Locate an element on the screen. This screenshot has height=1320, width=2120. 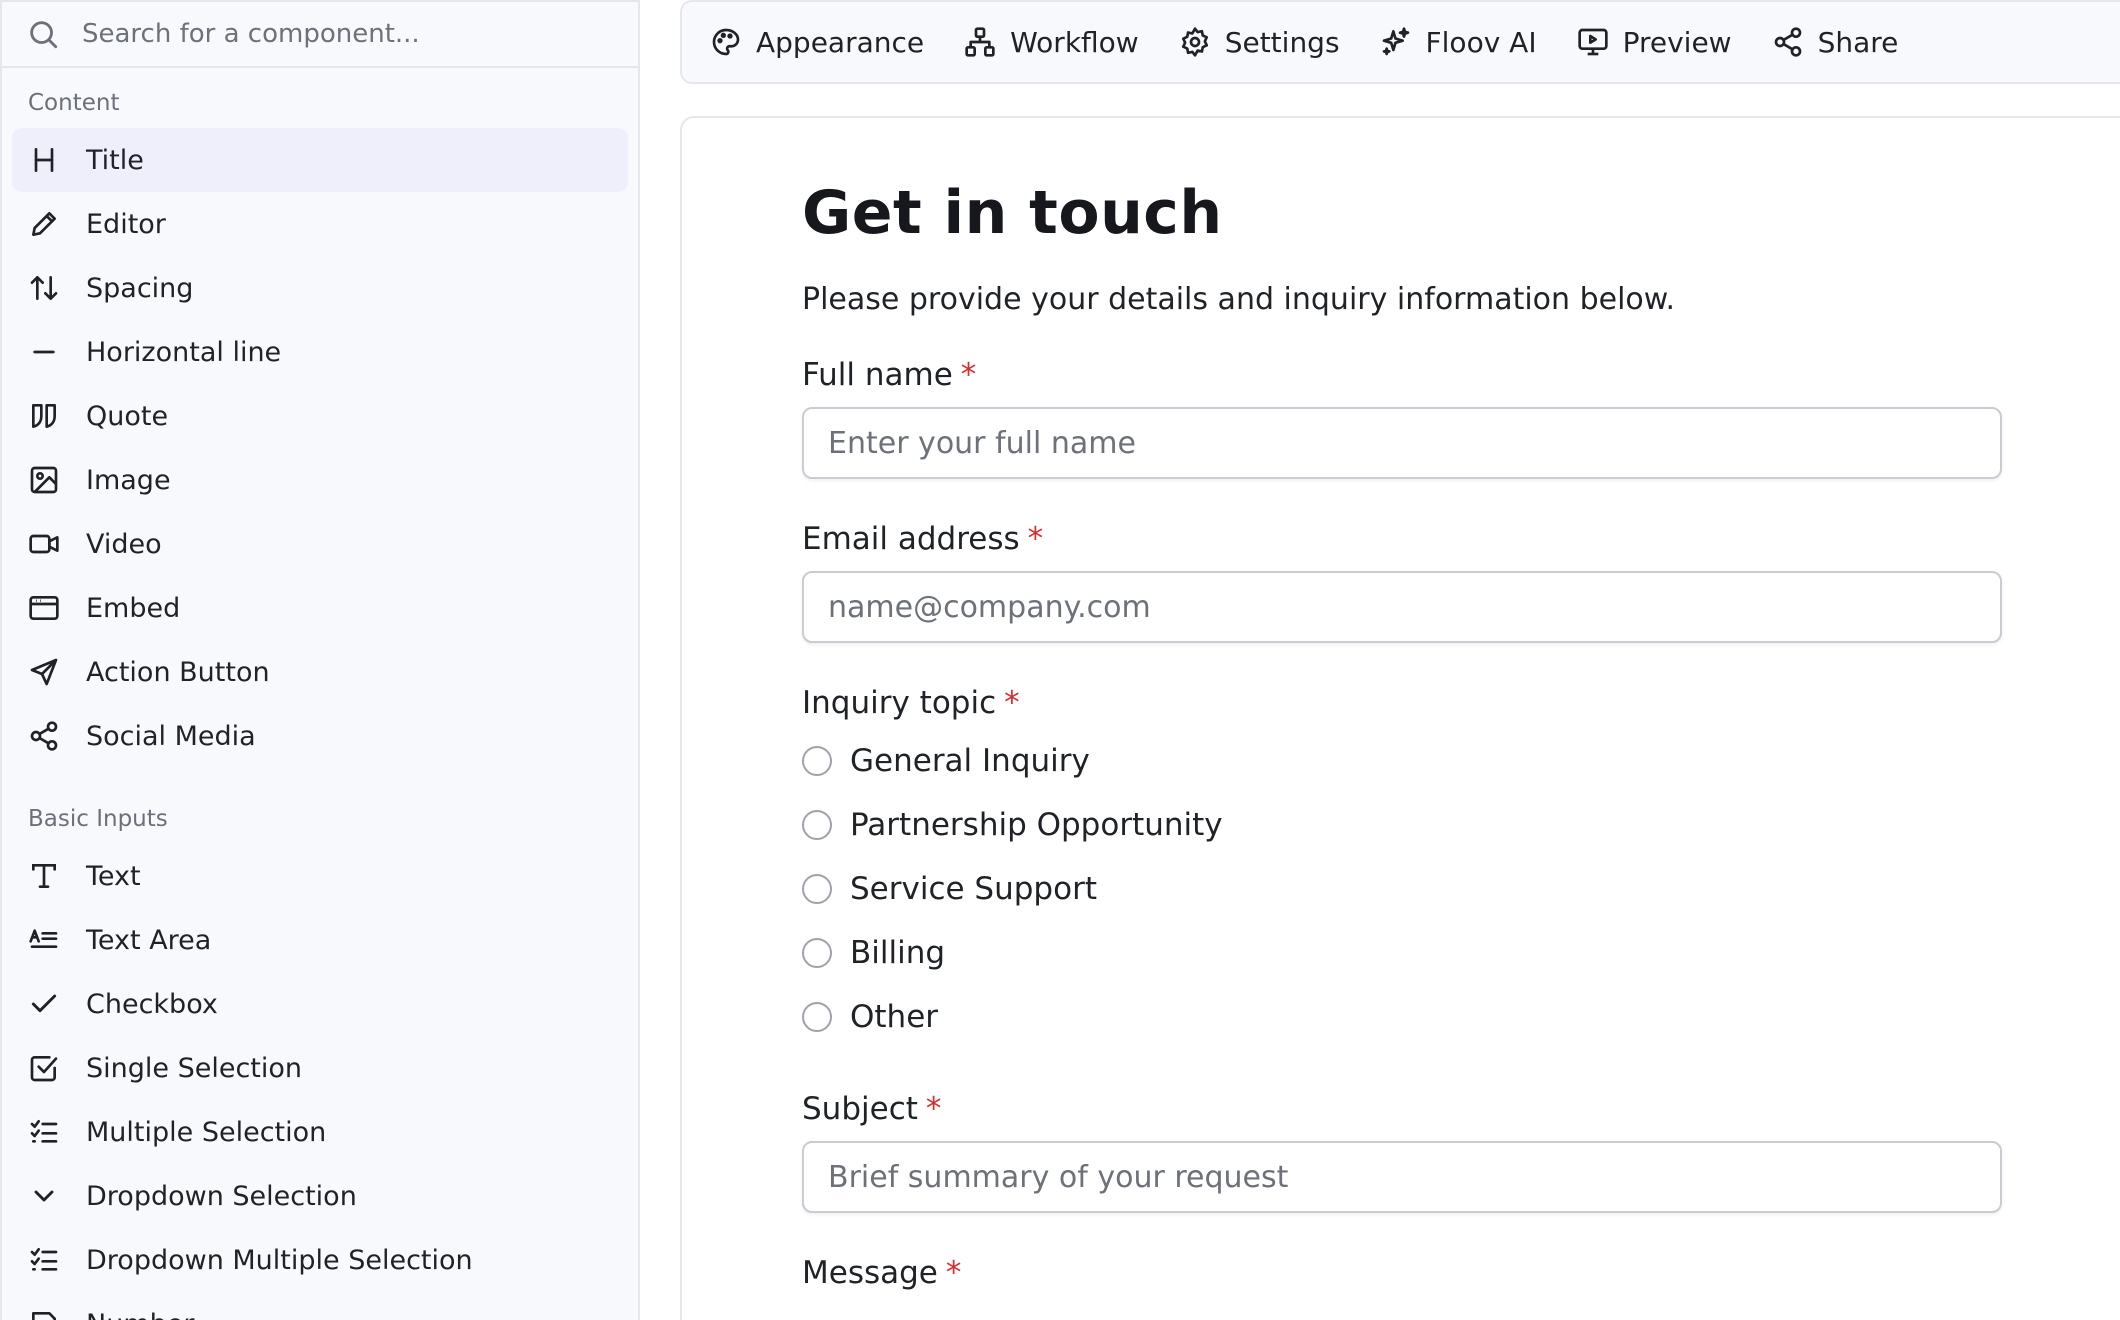
sidebar-item-number: Number is located at coordinates (320, 1306).